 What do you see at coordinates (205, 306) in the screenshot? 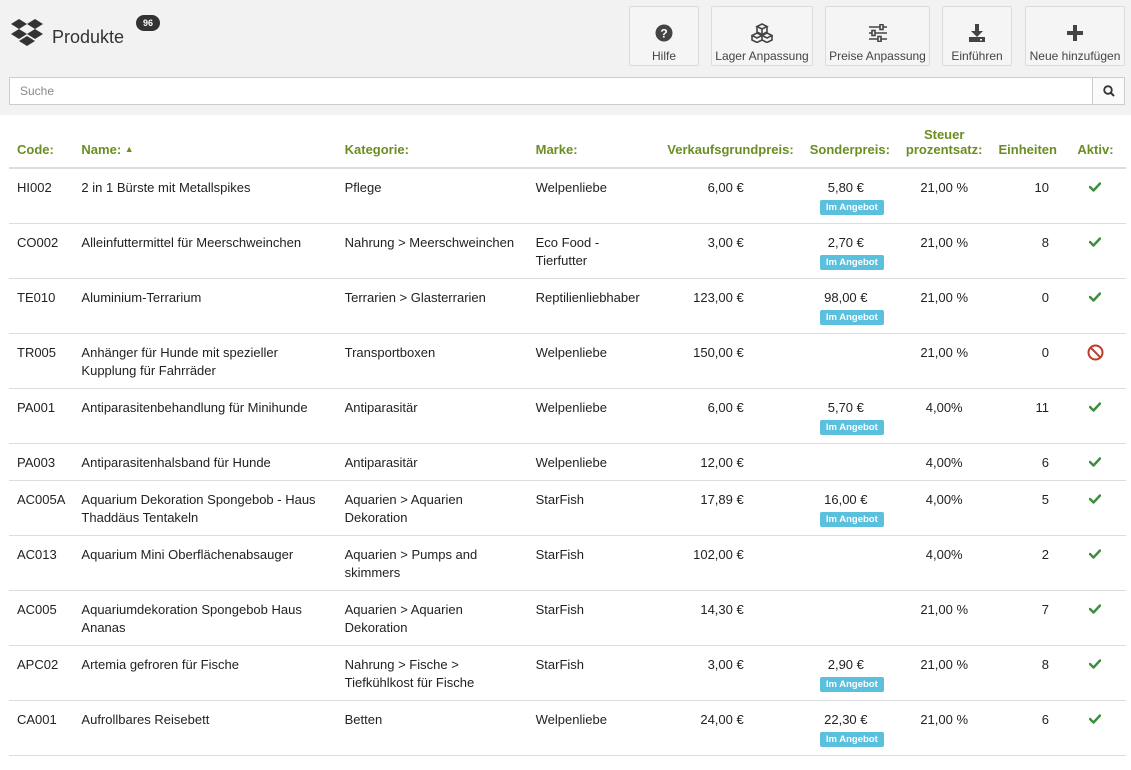
I see `cell-name: Aluminium-Terrarium` at bounding box center [205, 306].